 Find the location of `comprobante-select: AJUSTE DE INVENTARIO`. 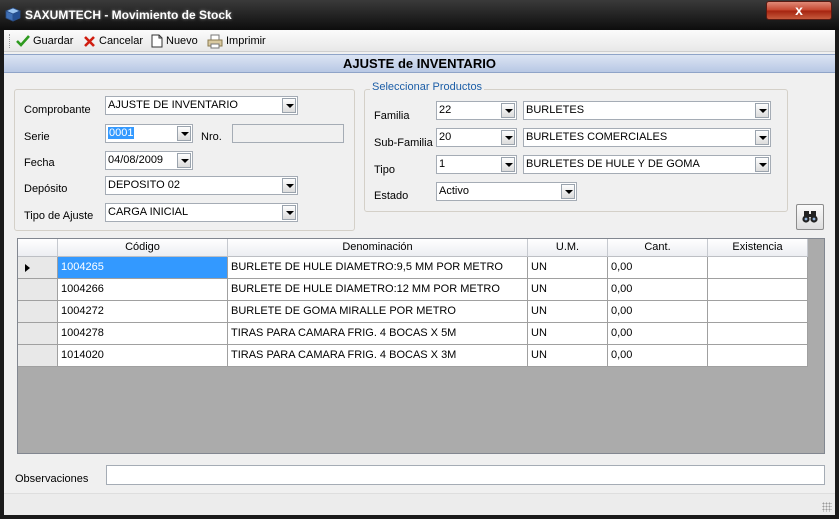

comprobante-select: AJUSTE DE INVENTARIO is located at coordinates (201, 105).